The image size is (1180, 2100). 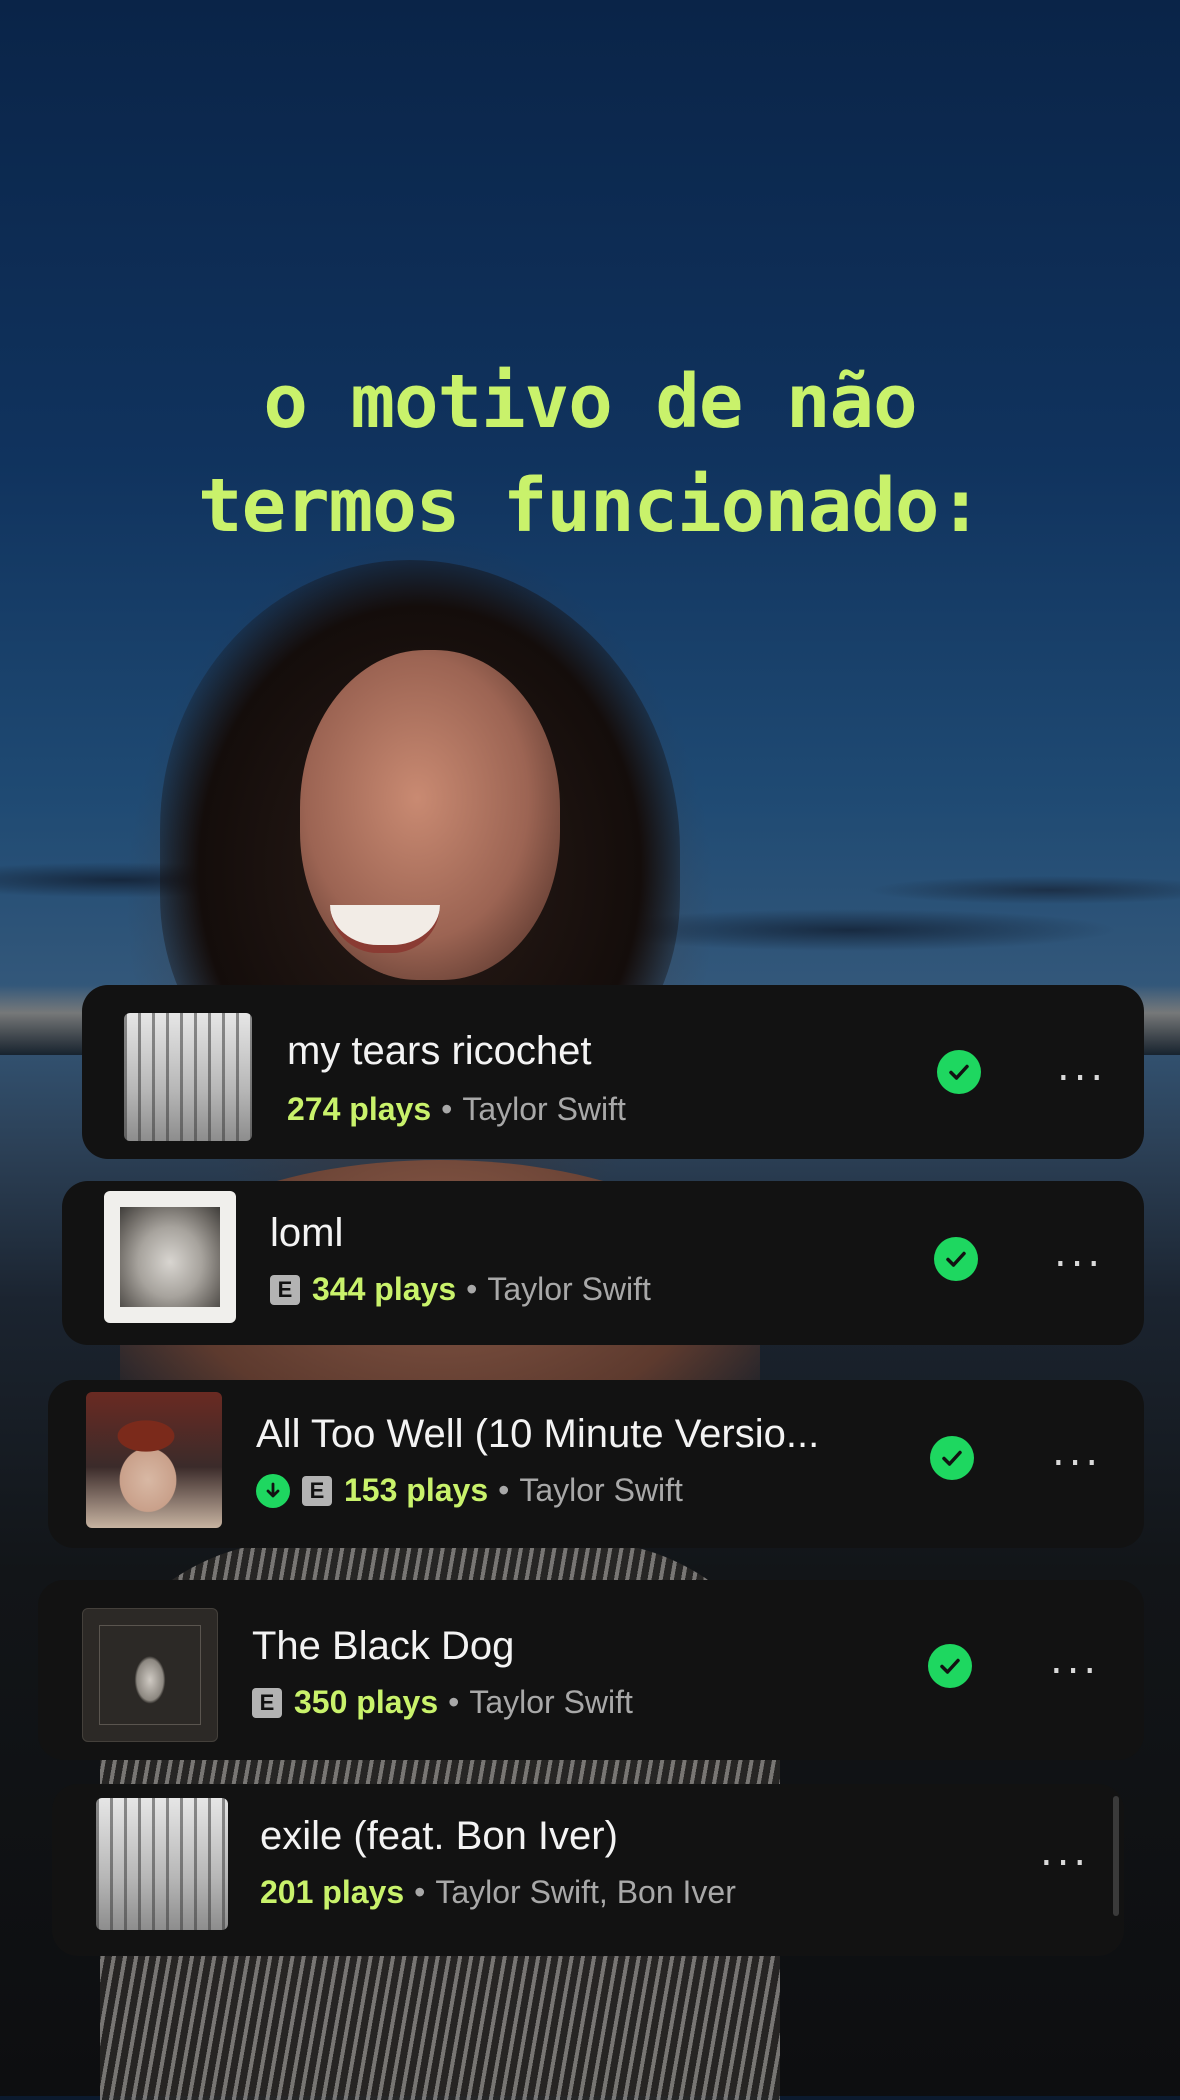 I want to click on play-count: 274 plays, so click(x=359, y=1109).